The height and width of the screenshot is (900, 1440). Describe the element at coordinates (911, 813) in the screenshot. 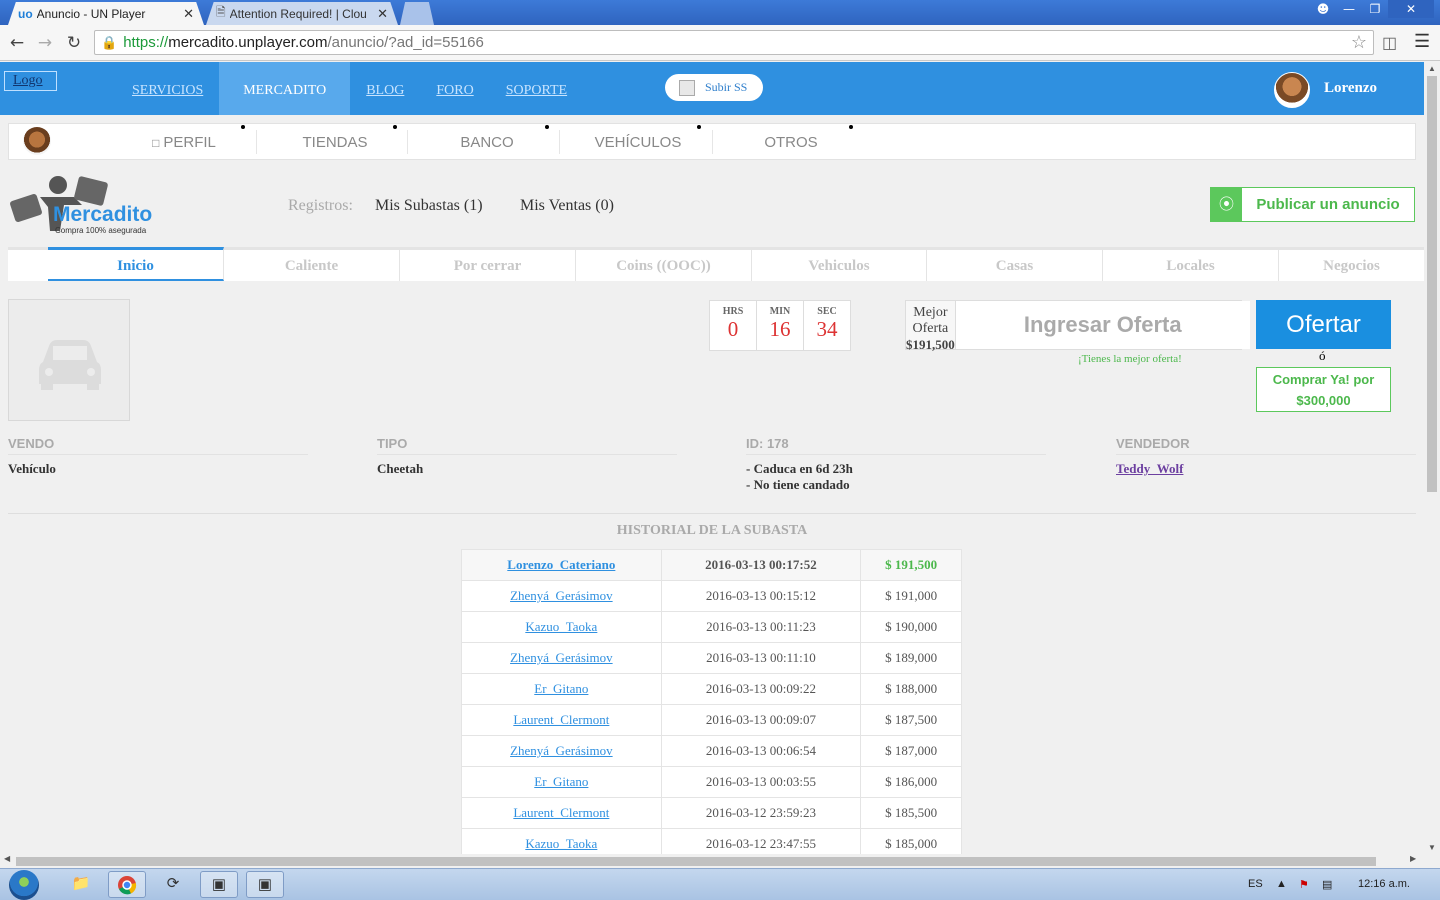

I see `history-amount: $ 185,500` at that location.